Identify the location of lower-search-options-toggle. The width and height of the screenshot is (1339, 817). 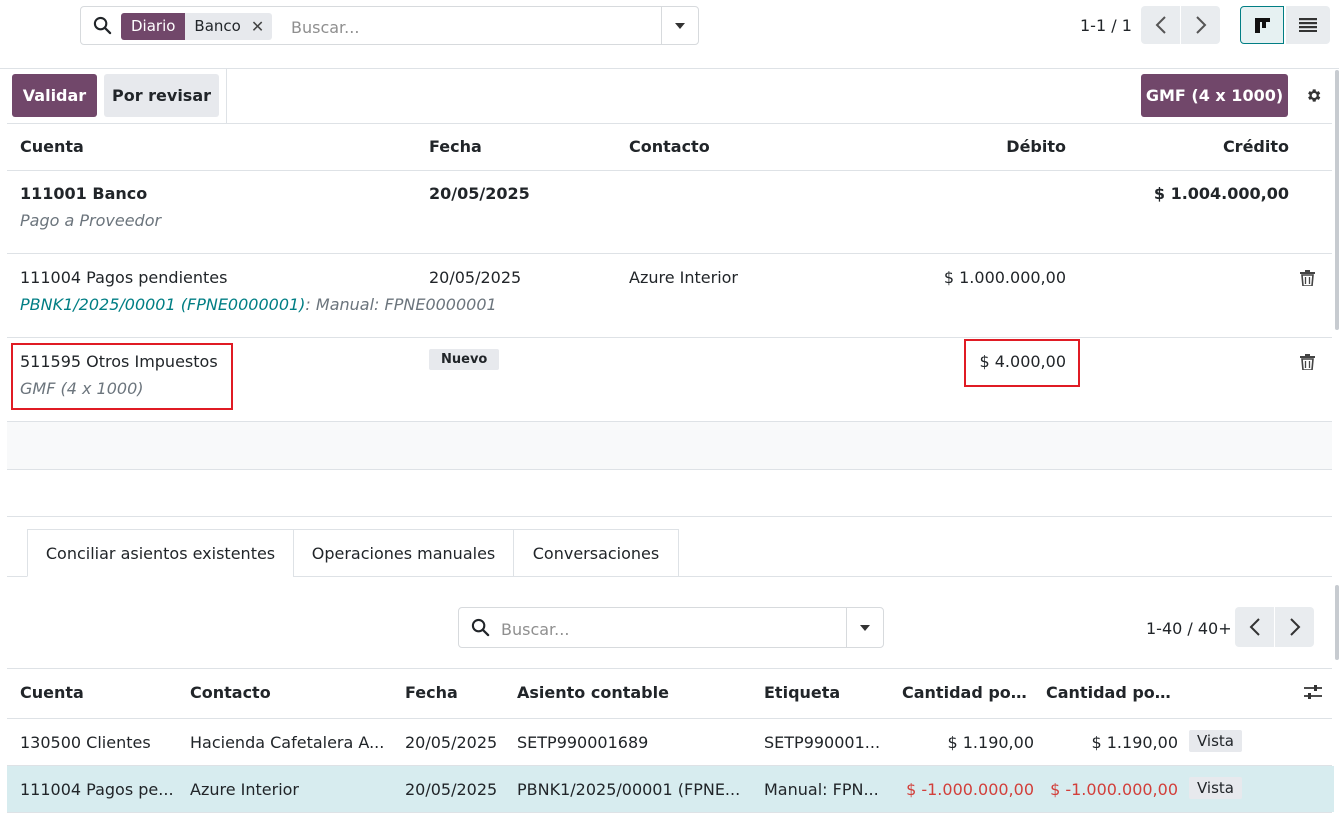
(864, 627).